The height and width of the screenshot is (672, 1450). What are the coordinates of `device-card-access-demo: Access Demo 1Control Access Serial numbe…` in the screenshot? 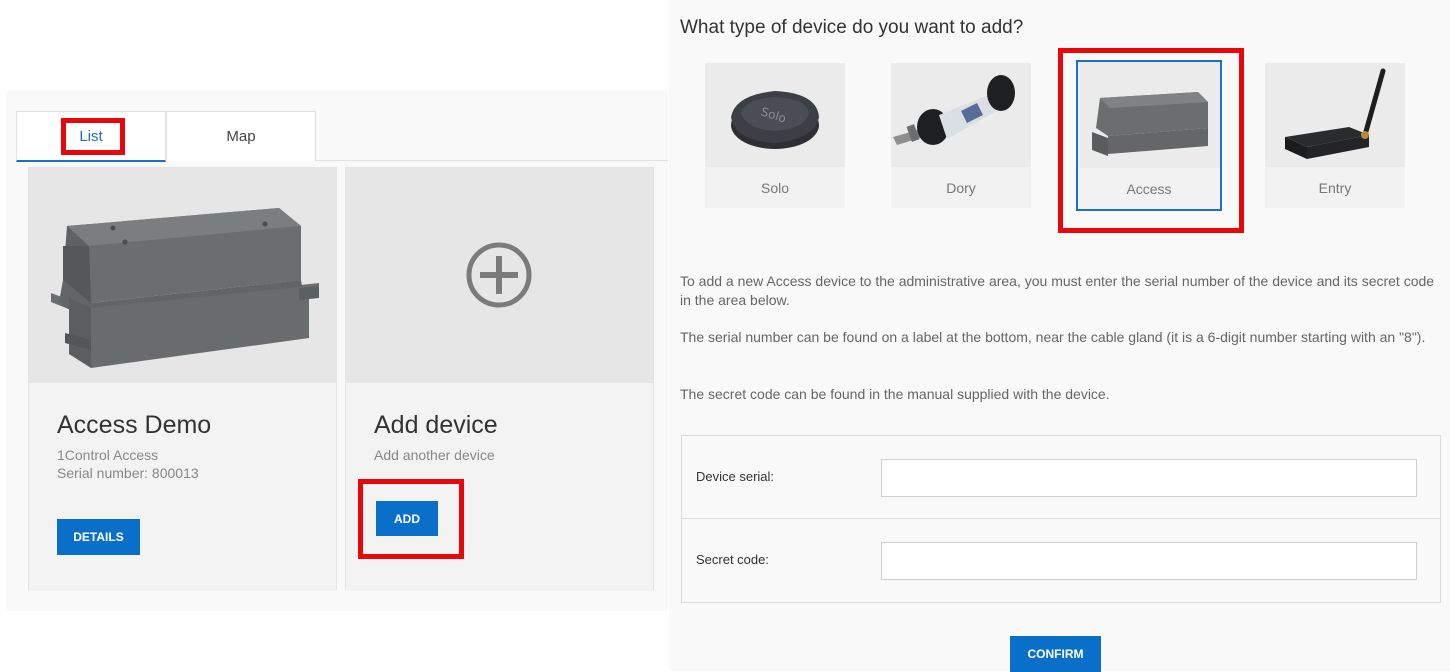 It's located at (182, 379).